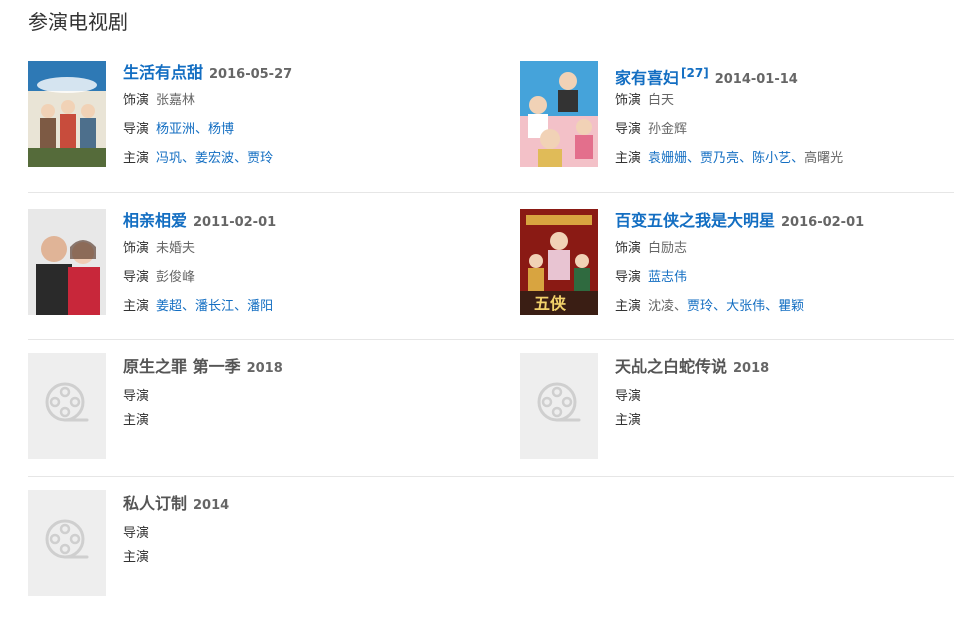 The image size is (954, 622). What do you see at coordinates (288, 73) in the screenshot?
I see `title-line: 生活有点甜 2016-05-27` at bounding box center [288, 73].